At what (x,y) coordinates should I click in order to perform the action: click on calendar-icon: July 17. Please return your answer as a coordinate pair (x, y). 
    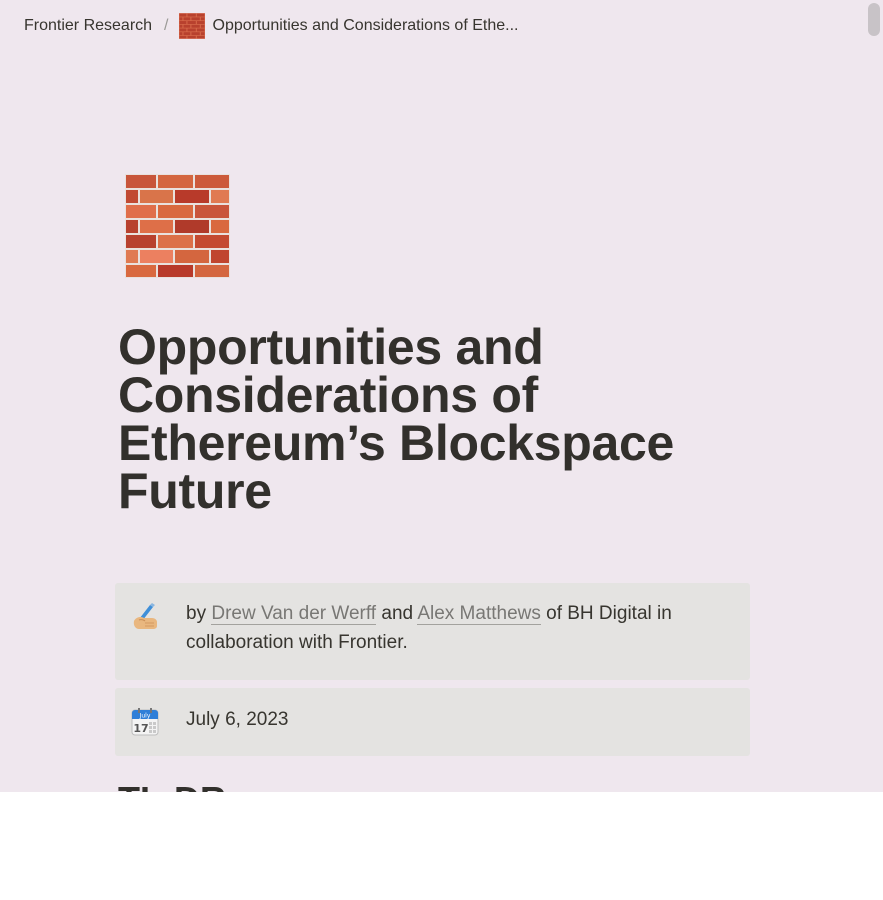
    Looking at the image, I should click on (145, 722).